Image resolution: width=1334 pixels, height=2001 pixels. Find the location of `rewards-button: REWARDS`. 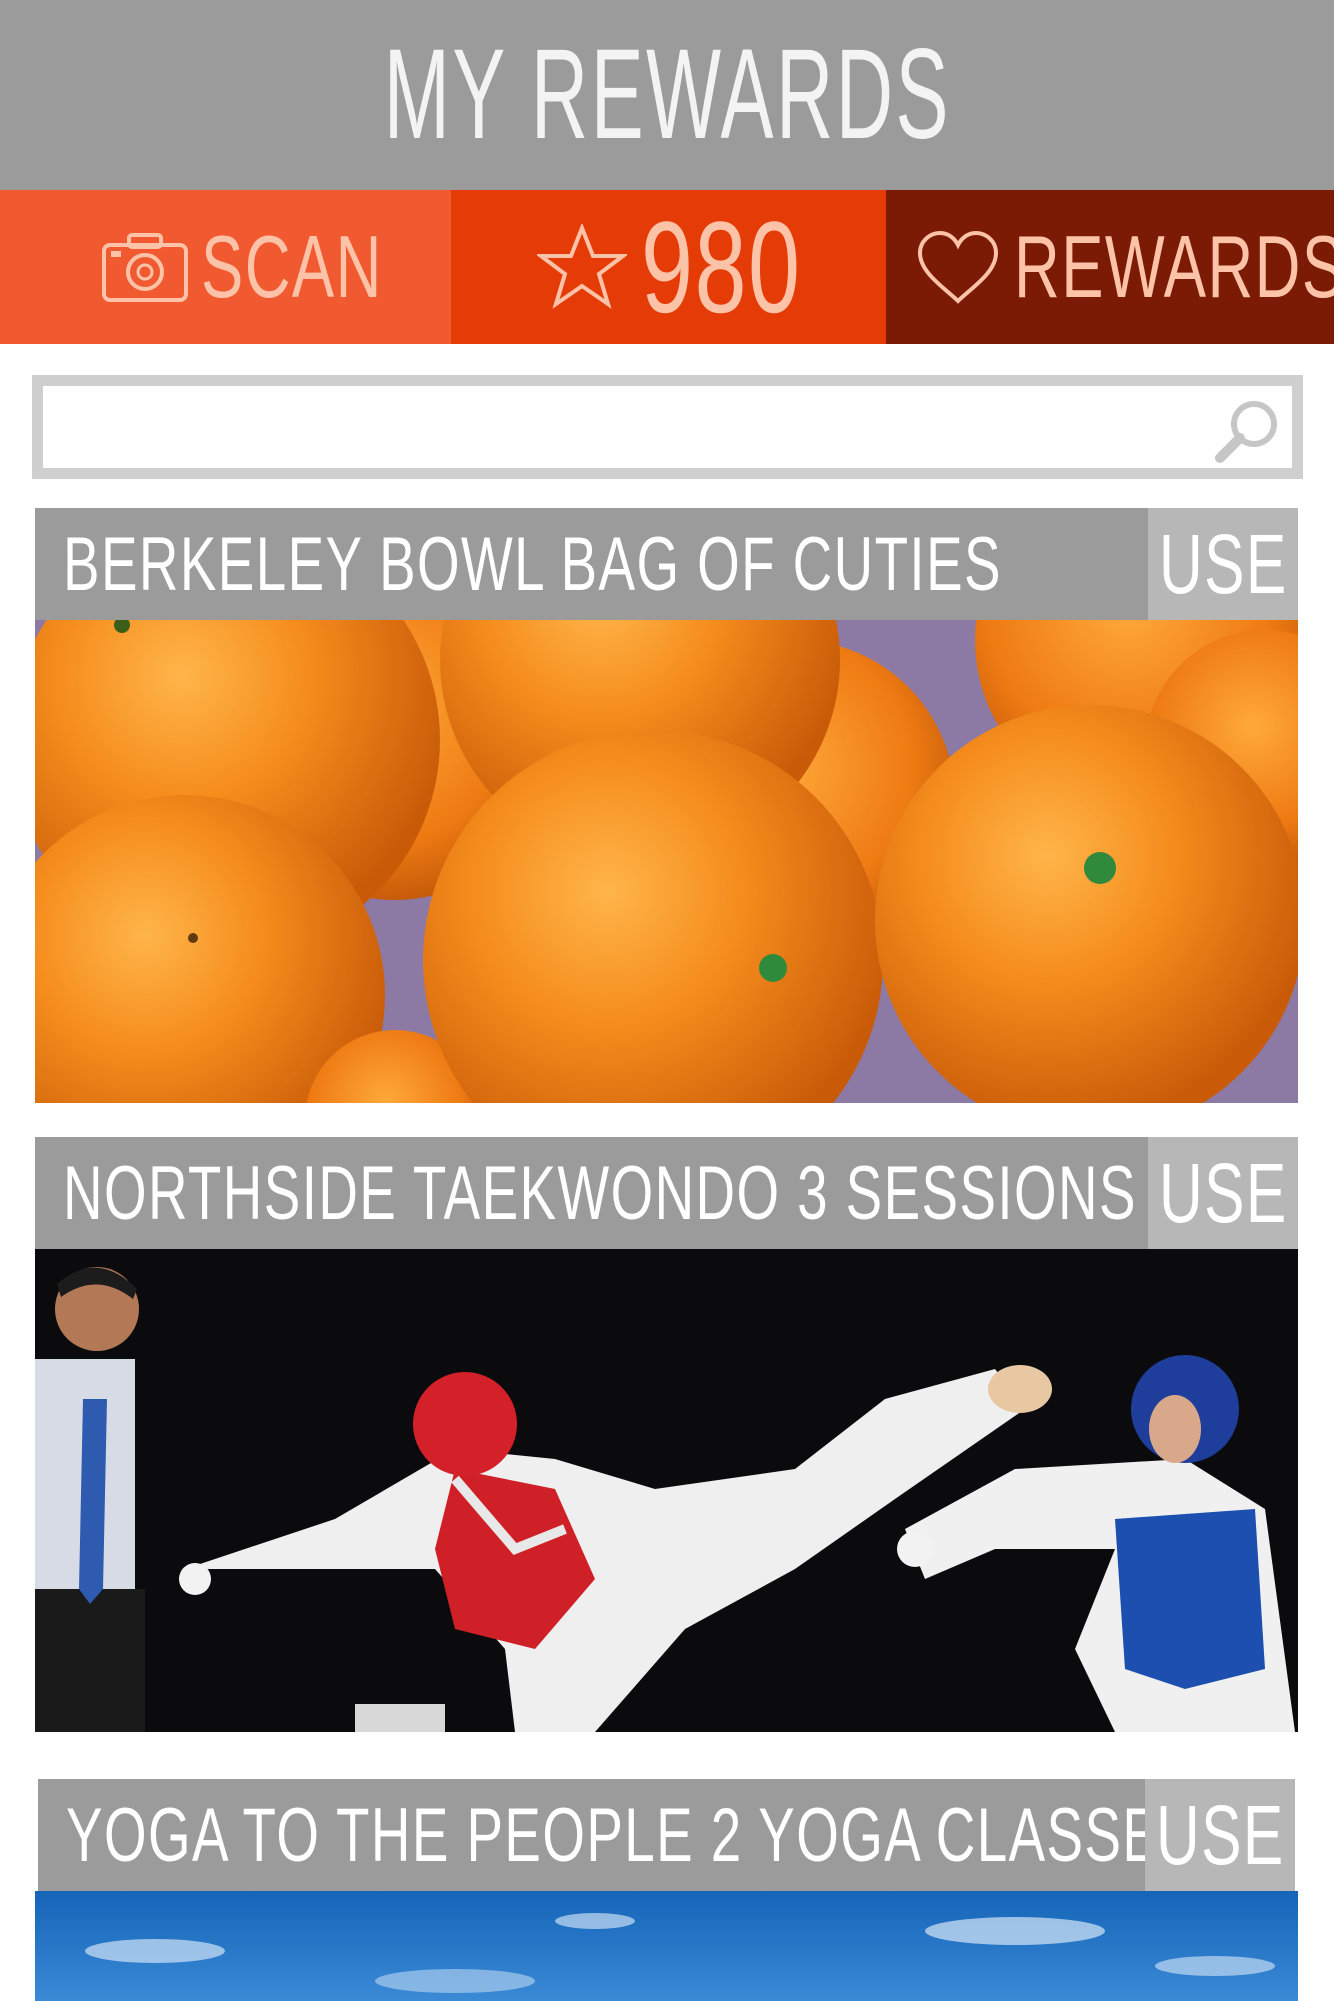

rewards-button: REWARDS is located at coordinates (1110, 267).